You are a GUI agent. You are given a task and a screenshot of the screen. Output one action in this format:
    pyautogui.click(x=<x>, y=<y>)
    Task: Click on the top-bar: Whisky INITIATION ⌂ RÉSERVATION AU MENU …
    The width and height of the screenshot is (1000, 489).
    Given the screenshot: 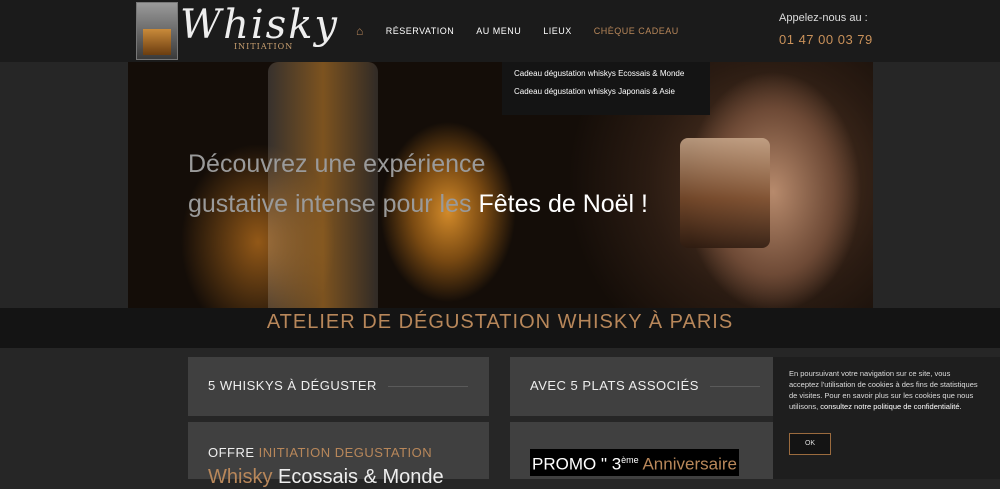 What is the action you would take?
    pyautogui.click(x=500, y=31)
    